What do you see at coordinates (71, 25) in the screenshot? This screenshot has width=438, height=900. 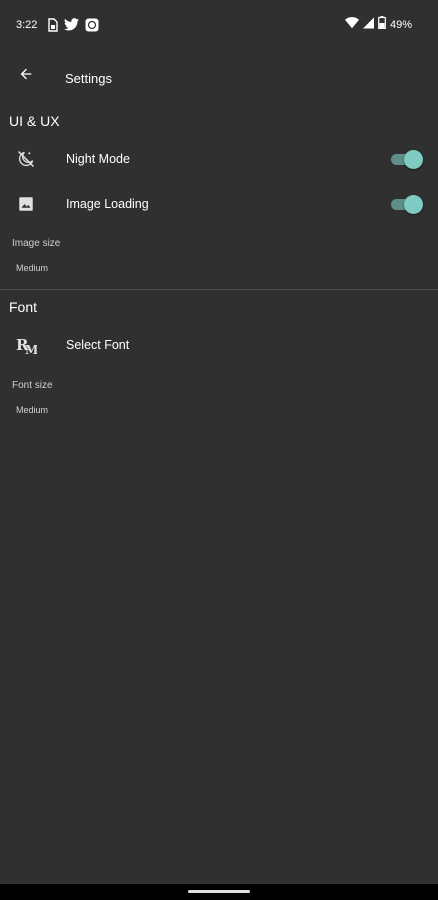 I see `twitter-icon` at bounding box center [71, 25].